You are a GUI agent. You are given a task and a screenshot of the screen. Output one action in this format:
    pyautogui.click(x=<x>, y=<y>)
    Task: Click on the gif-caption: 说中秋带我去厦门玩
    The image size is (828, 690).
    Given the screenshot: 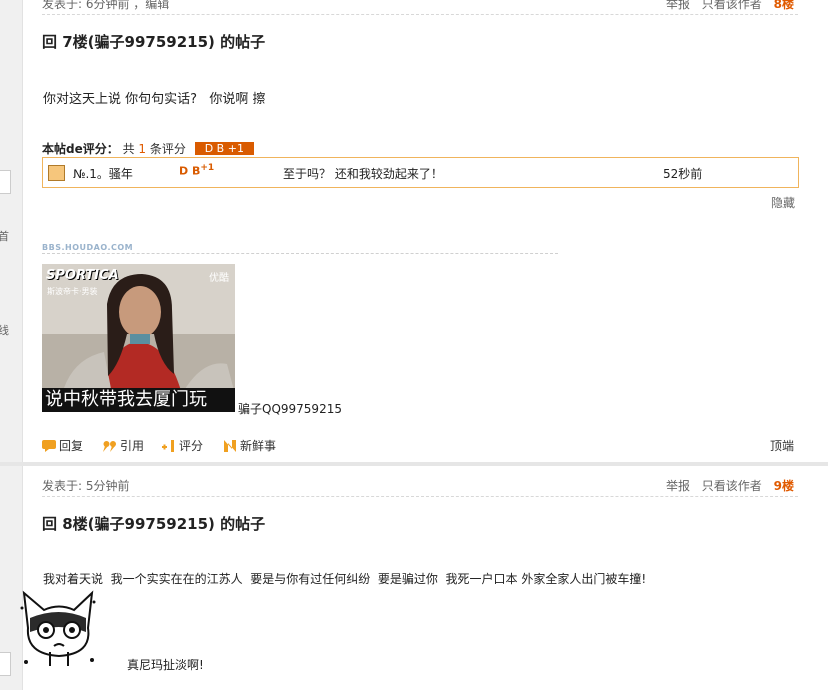 What is the action you would take?
    pyautogui.click(x=138, y=400)
    